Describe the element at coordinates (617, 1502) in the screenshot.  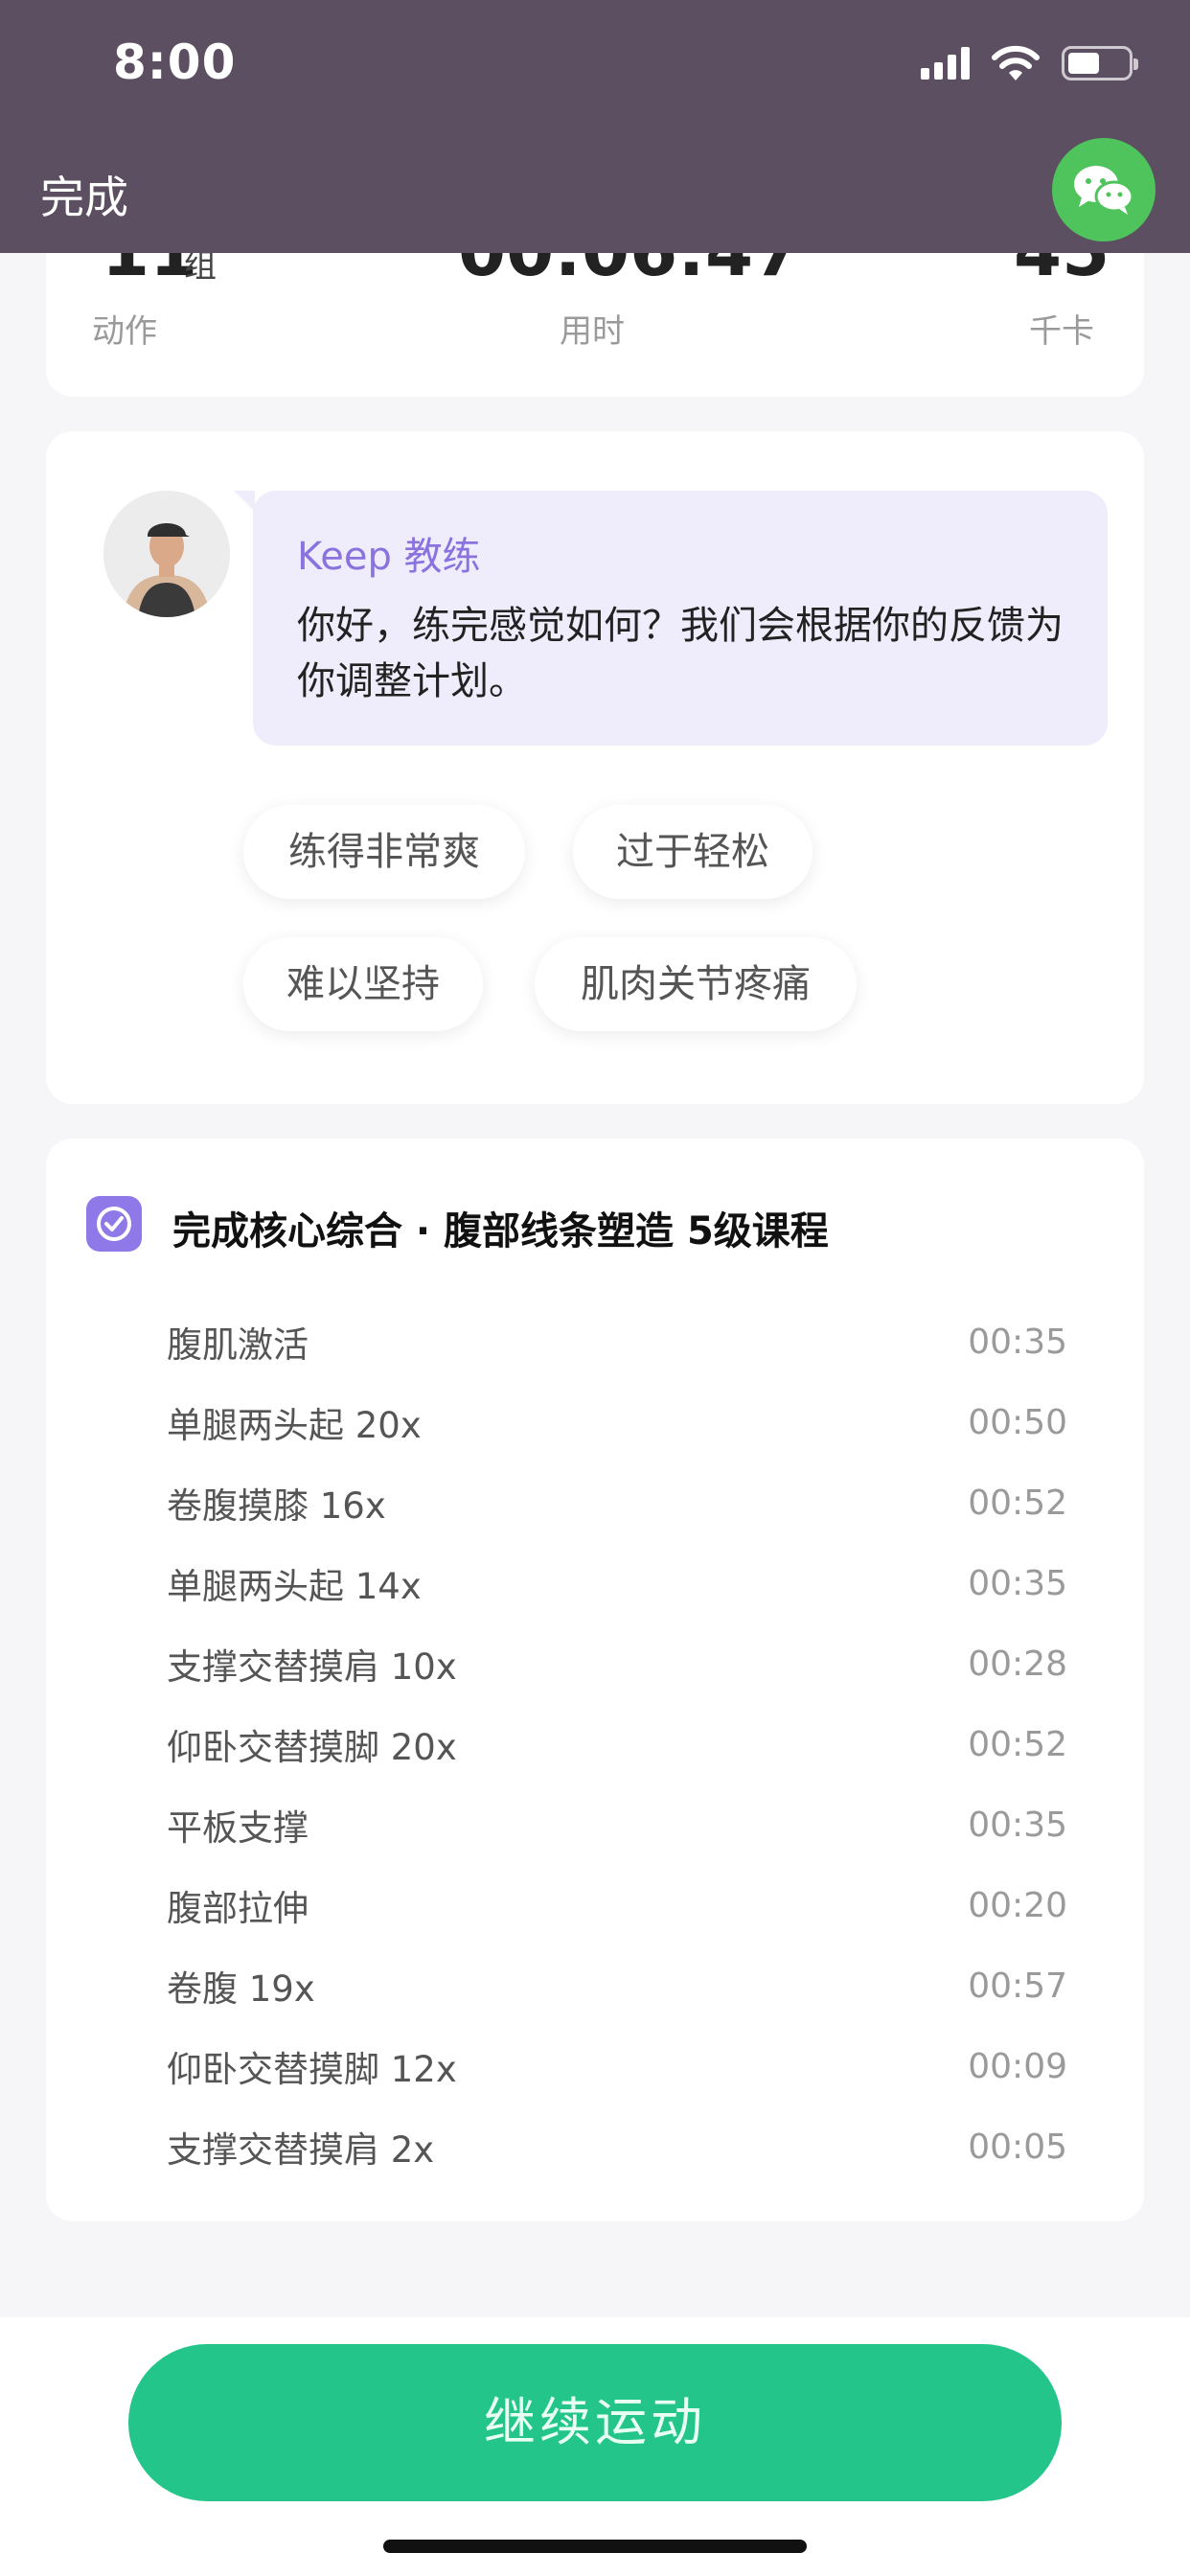
I see `exercise-row: 卷腹摸膝 16x 00:52` at that location.